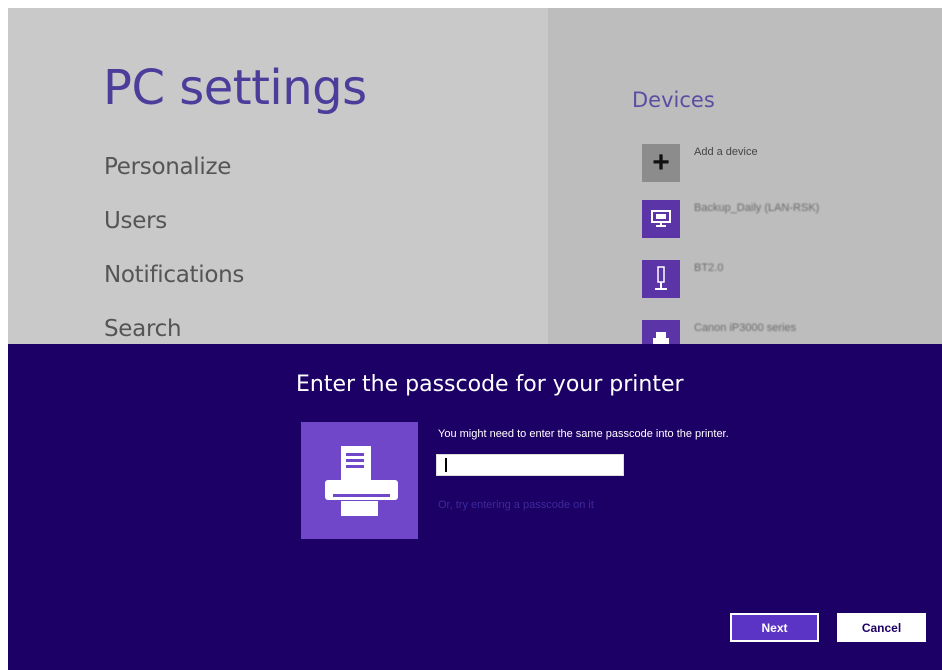  Describe the element at coordinates (792, 164) in the screenshot. I see `add-device-item: + Add a device` at that location.